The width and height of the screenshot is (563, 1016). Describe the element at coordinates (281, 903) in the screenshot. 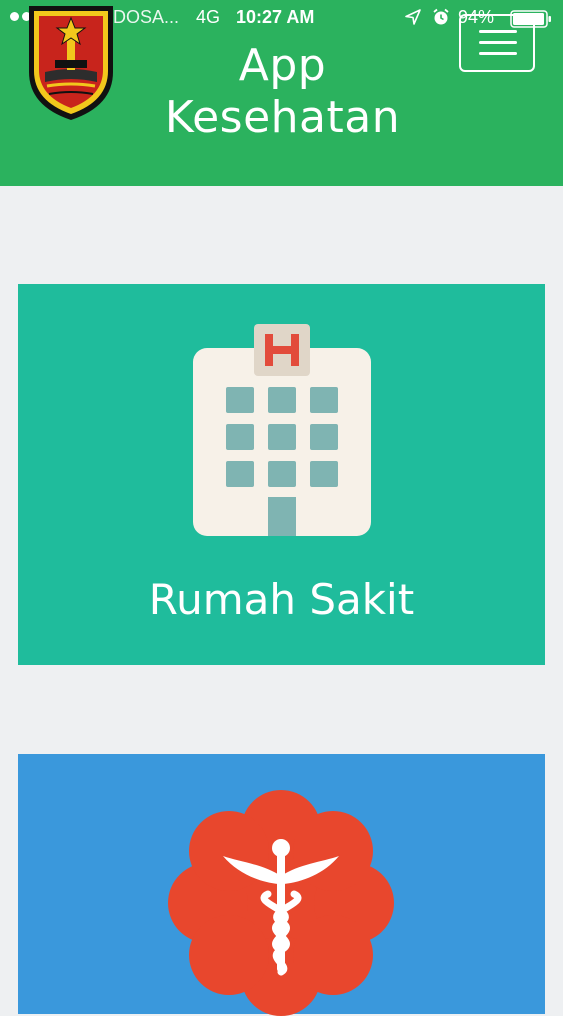

I see `medical-caduceus-icon` at that location.